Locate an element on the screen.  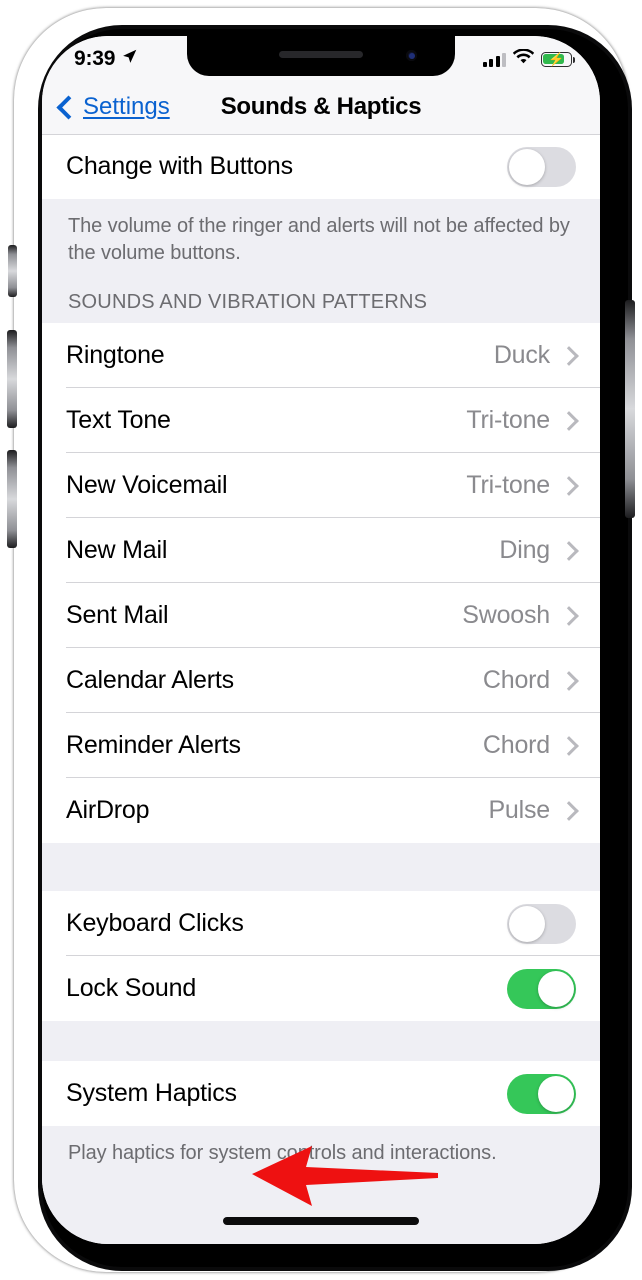
row-value: Swoosh is located at coordinates (506, 615).